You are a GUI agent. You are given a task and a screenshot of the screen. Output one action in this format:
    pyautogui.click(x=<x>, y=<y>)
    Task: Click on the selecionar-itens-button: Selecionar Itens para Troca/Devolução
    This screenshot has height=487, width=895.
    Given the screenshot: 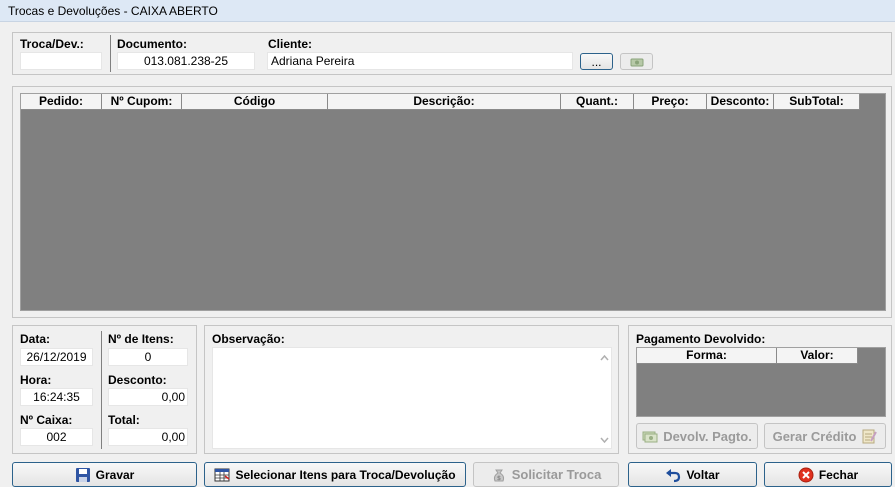 What is the action you would take?
    pyautogui.click(x=335, y=474)
    